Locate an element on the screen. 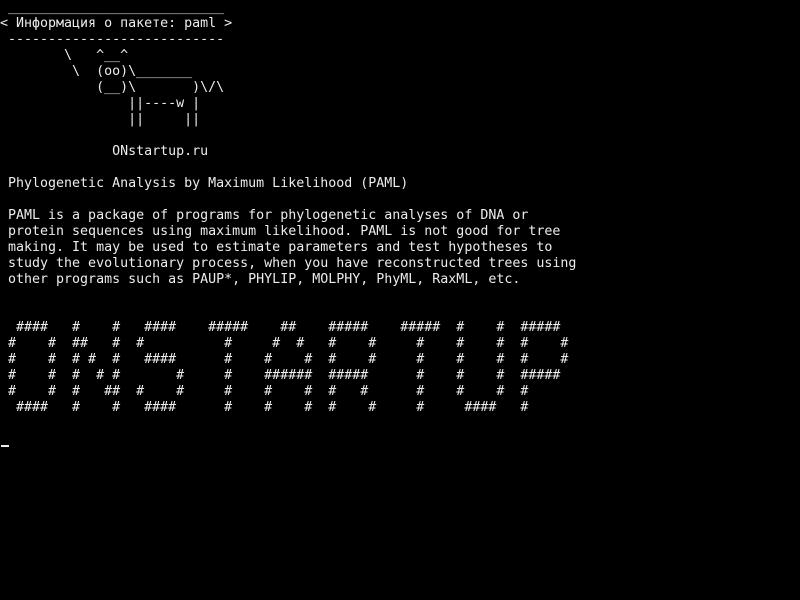  banner-line: # # # # # #### # # # # # # # # # # is located at coordinates (284, 359).